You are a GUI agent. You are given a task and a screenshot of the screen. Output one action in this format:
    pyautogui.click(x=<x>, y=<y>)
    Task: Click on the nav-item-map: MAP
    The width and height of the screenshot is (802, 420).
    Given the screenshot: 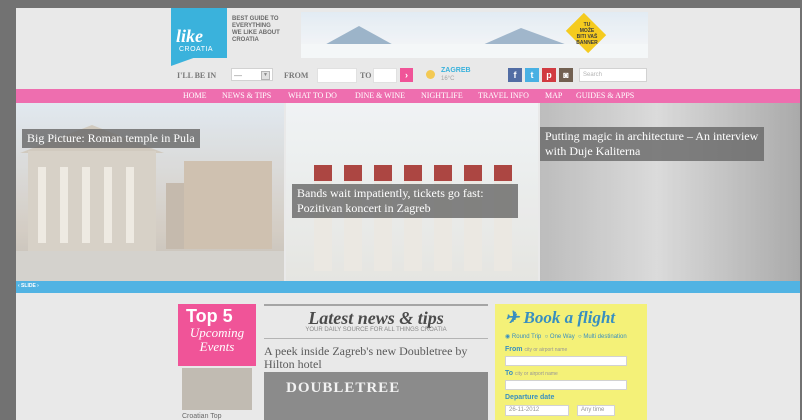 What is the action you would take?
    pyautogui.click(x=553, y=95)
    